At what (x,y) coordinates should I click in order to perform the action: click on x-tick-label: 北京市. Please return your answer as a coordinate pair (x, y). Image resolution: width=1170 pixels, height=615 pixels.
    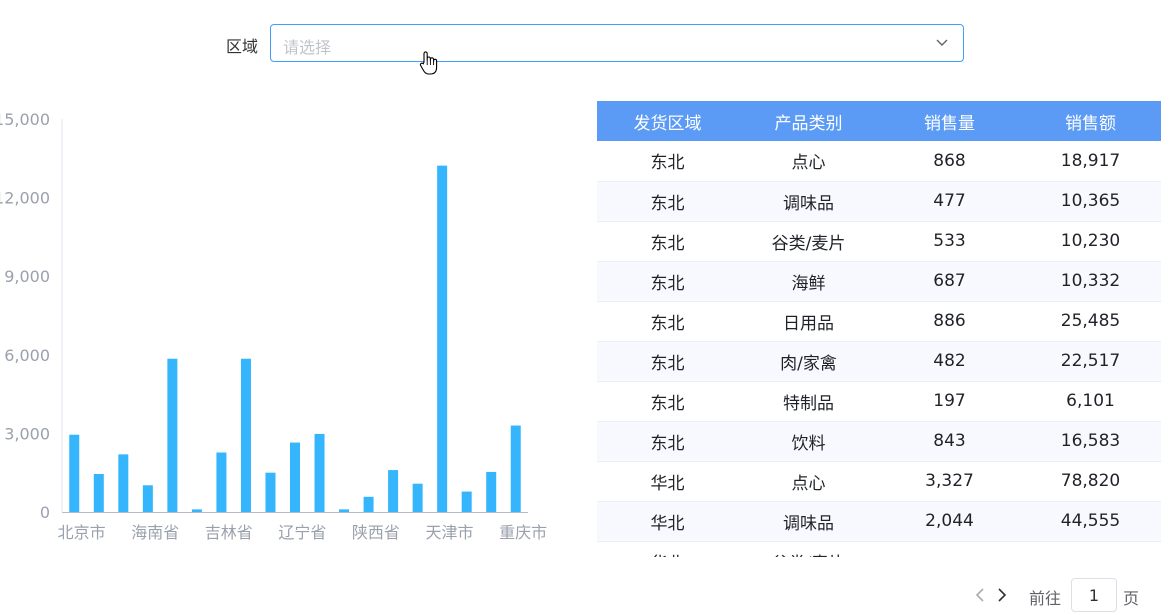
    Looking at the image, I should click on (82, 532).